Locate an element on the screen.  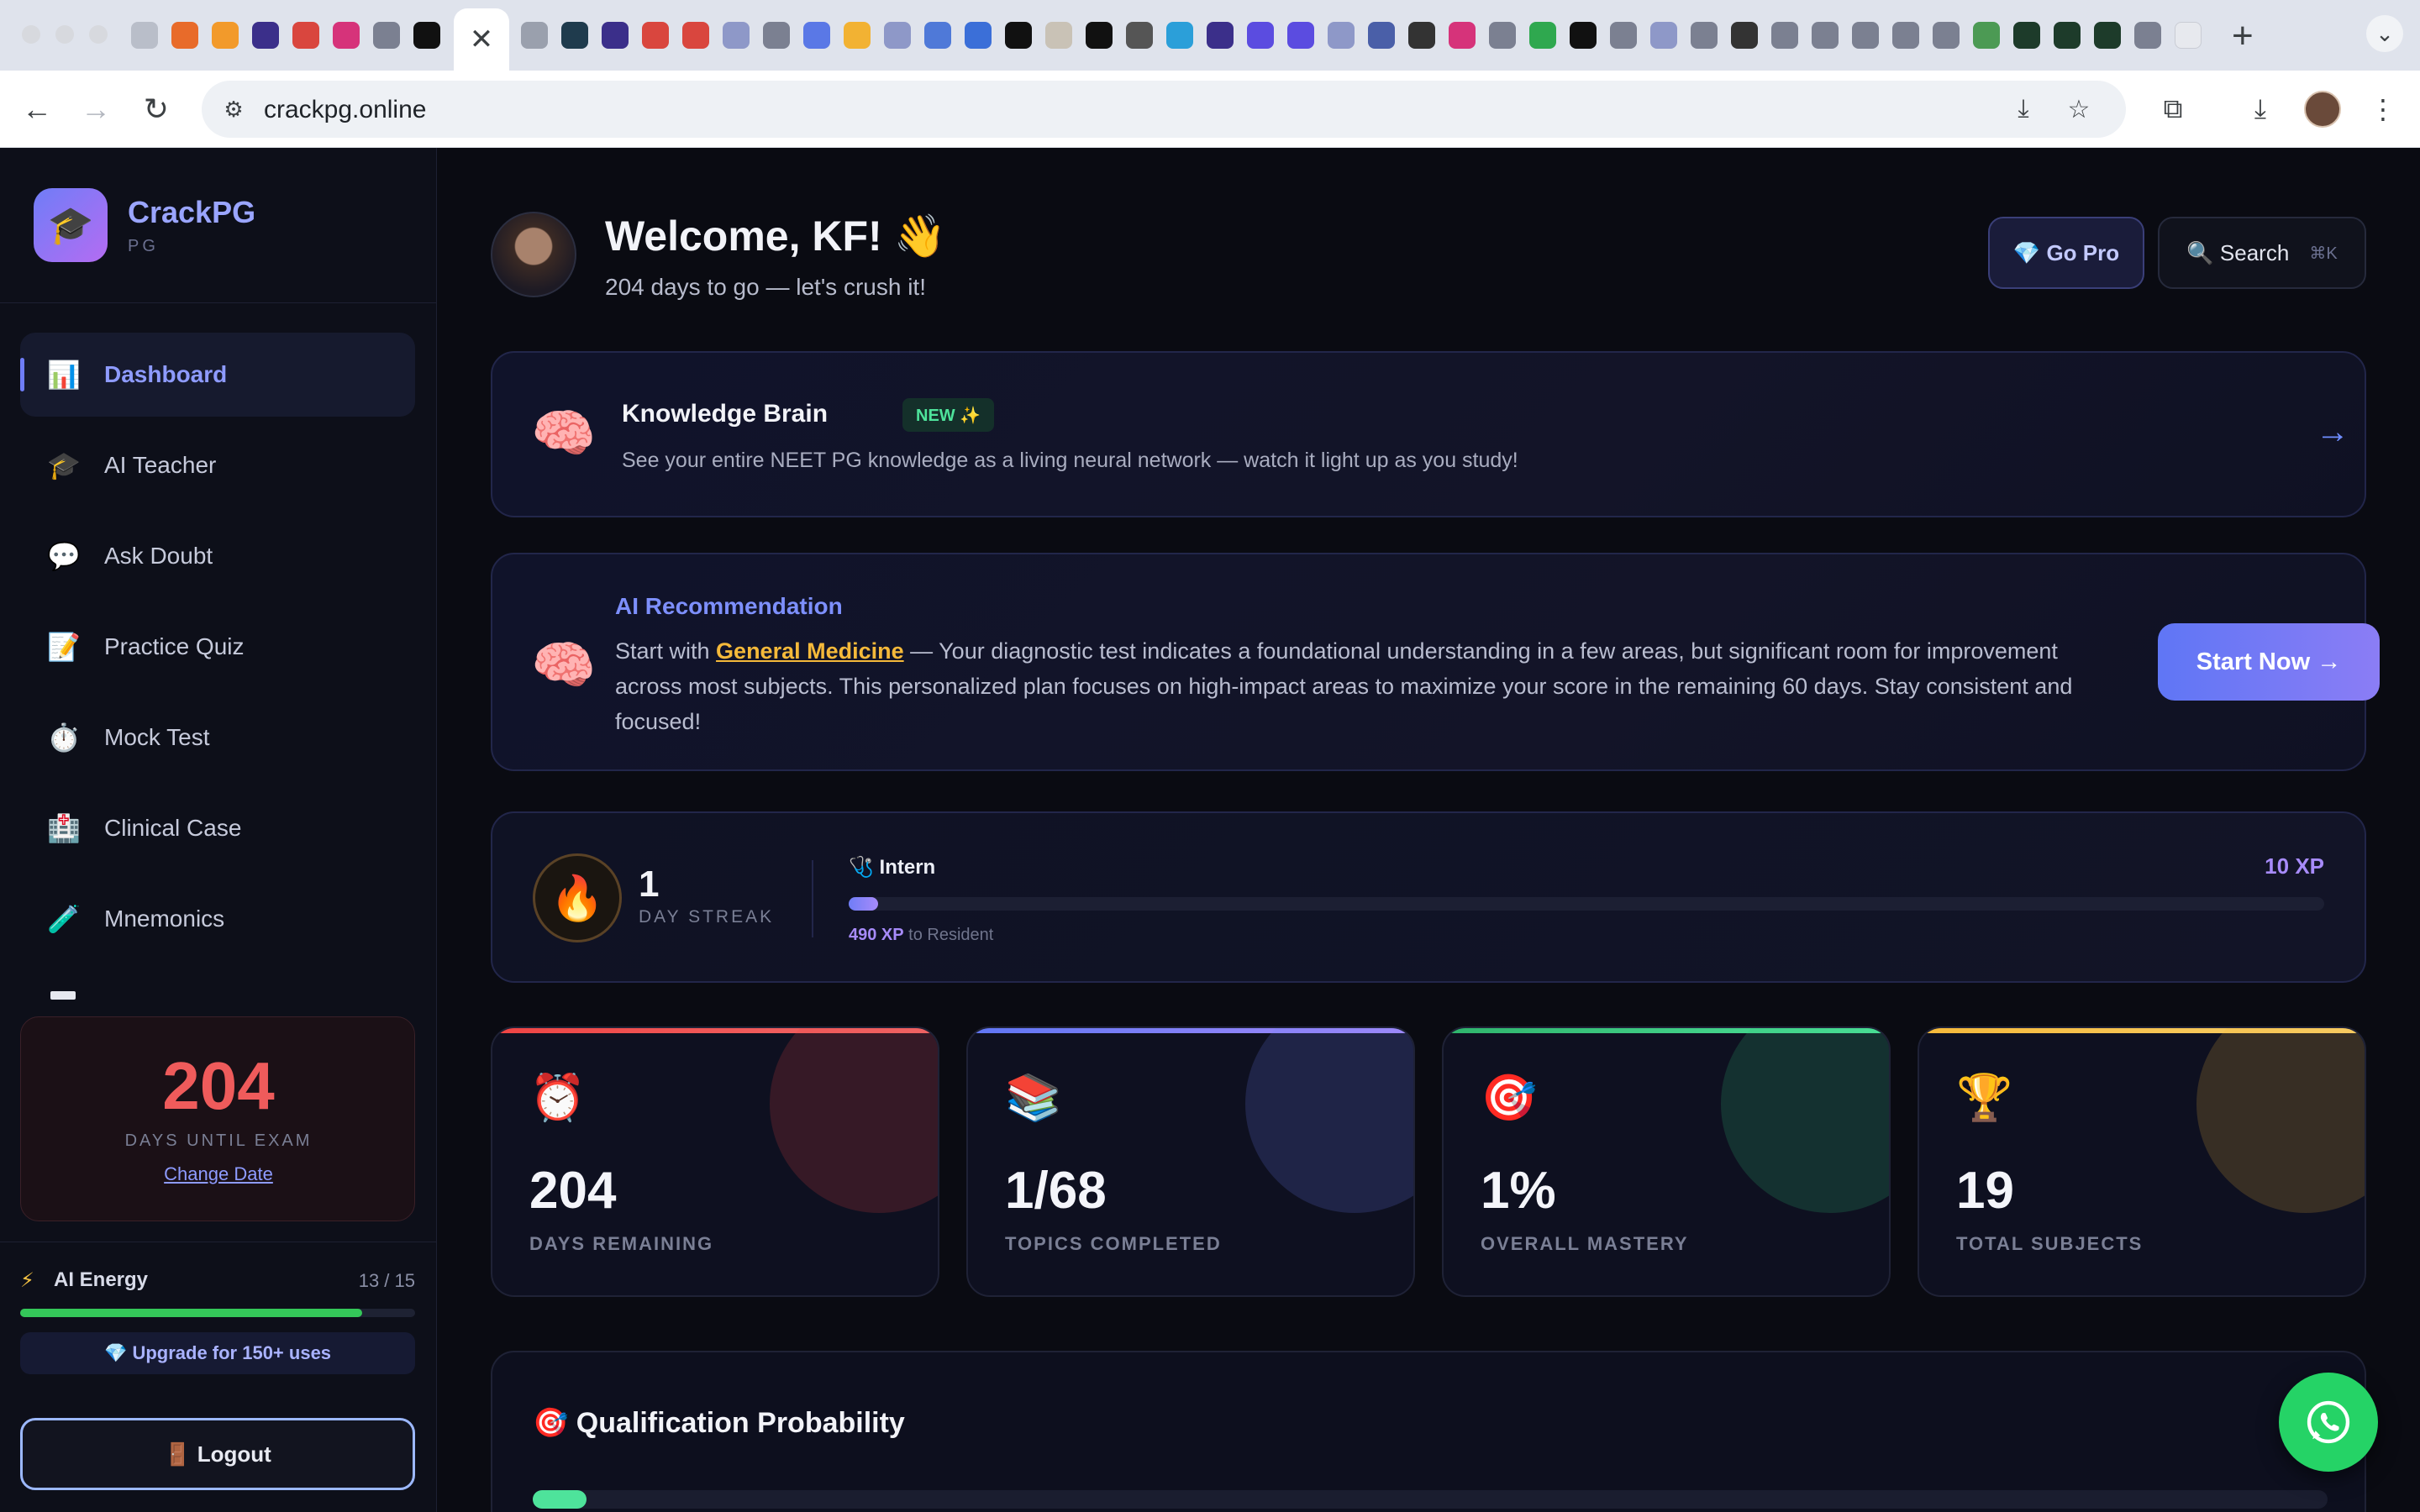
stat-value: 1% is located at coordinates (1518, 1191).